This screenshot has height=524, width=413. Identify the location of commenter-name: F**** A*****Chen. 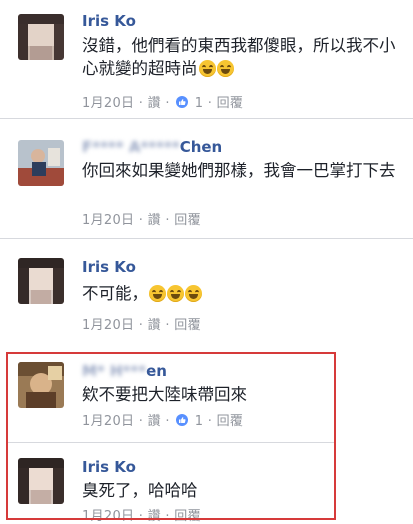
(152, 147).